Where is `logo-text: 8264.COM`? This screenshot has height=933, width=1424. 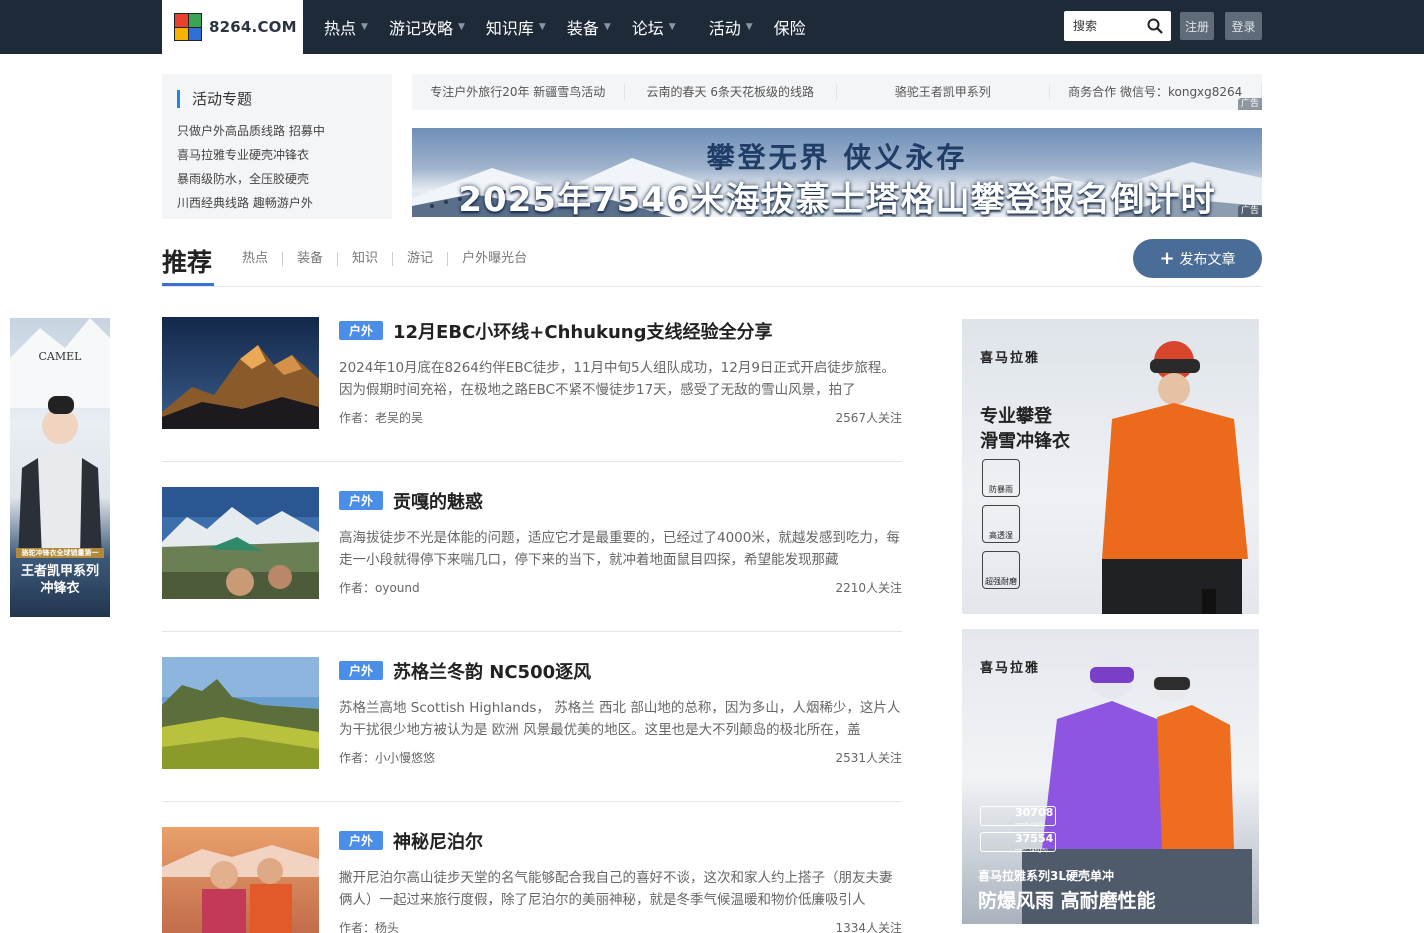 logo-text: 8264.COM is located at coordinates (253, 27).